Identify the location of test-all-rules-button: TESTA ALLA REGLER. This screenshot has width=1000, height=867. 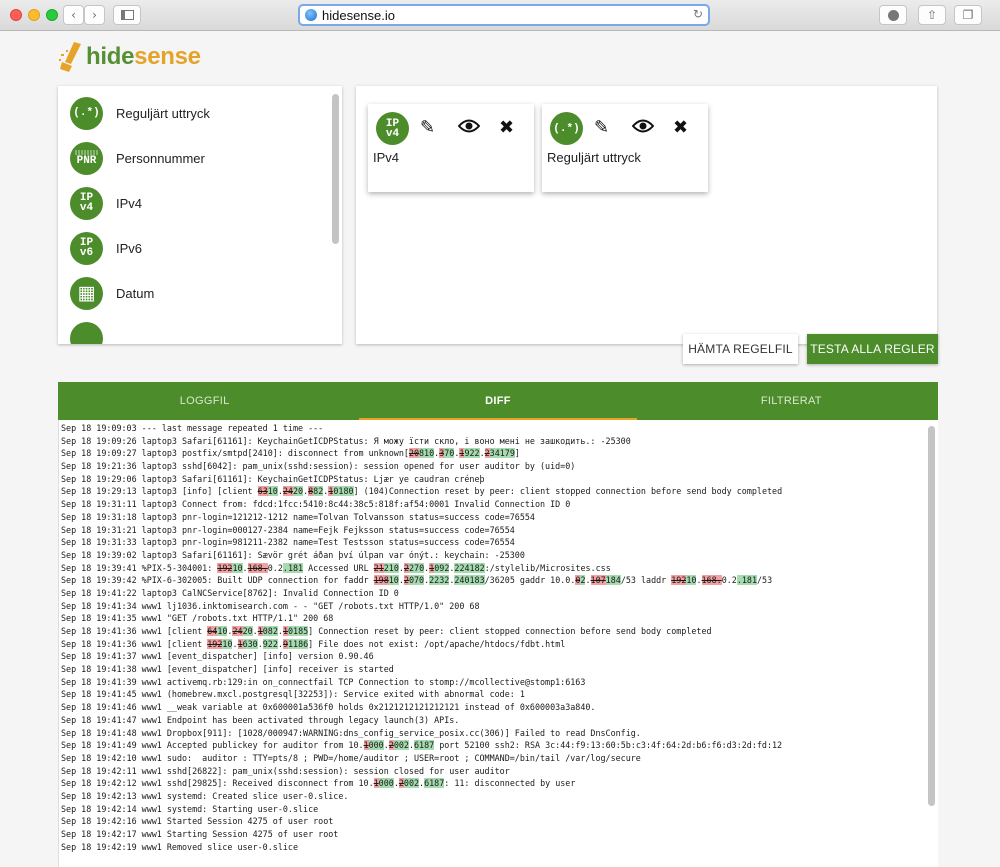
(872, 349).